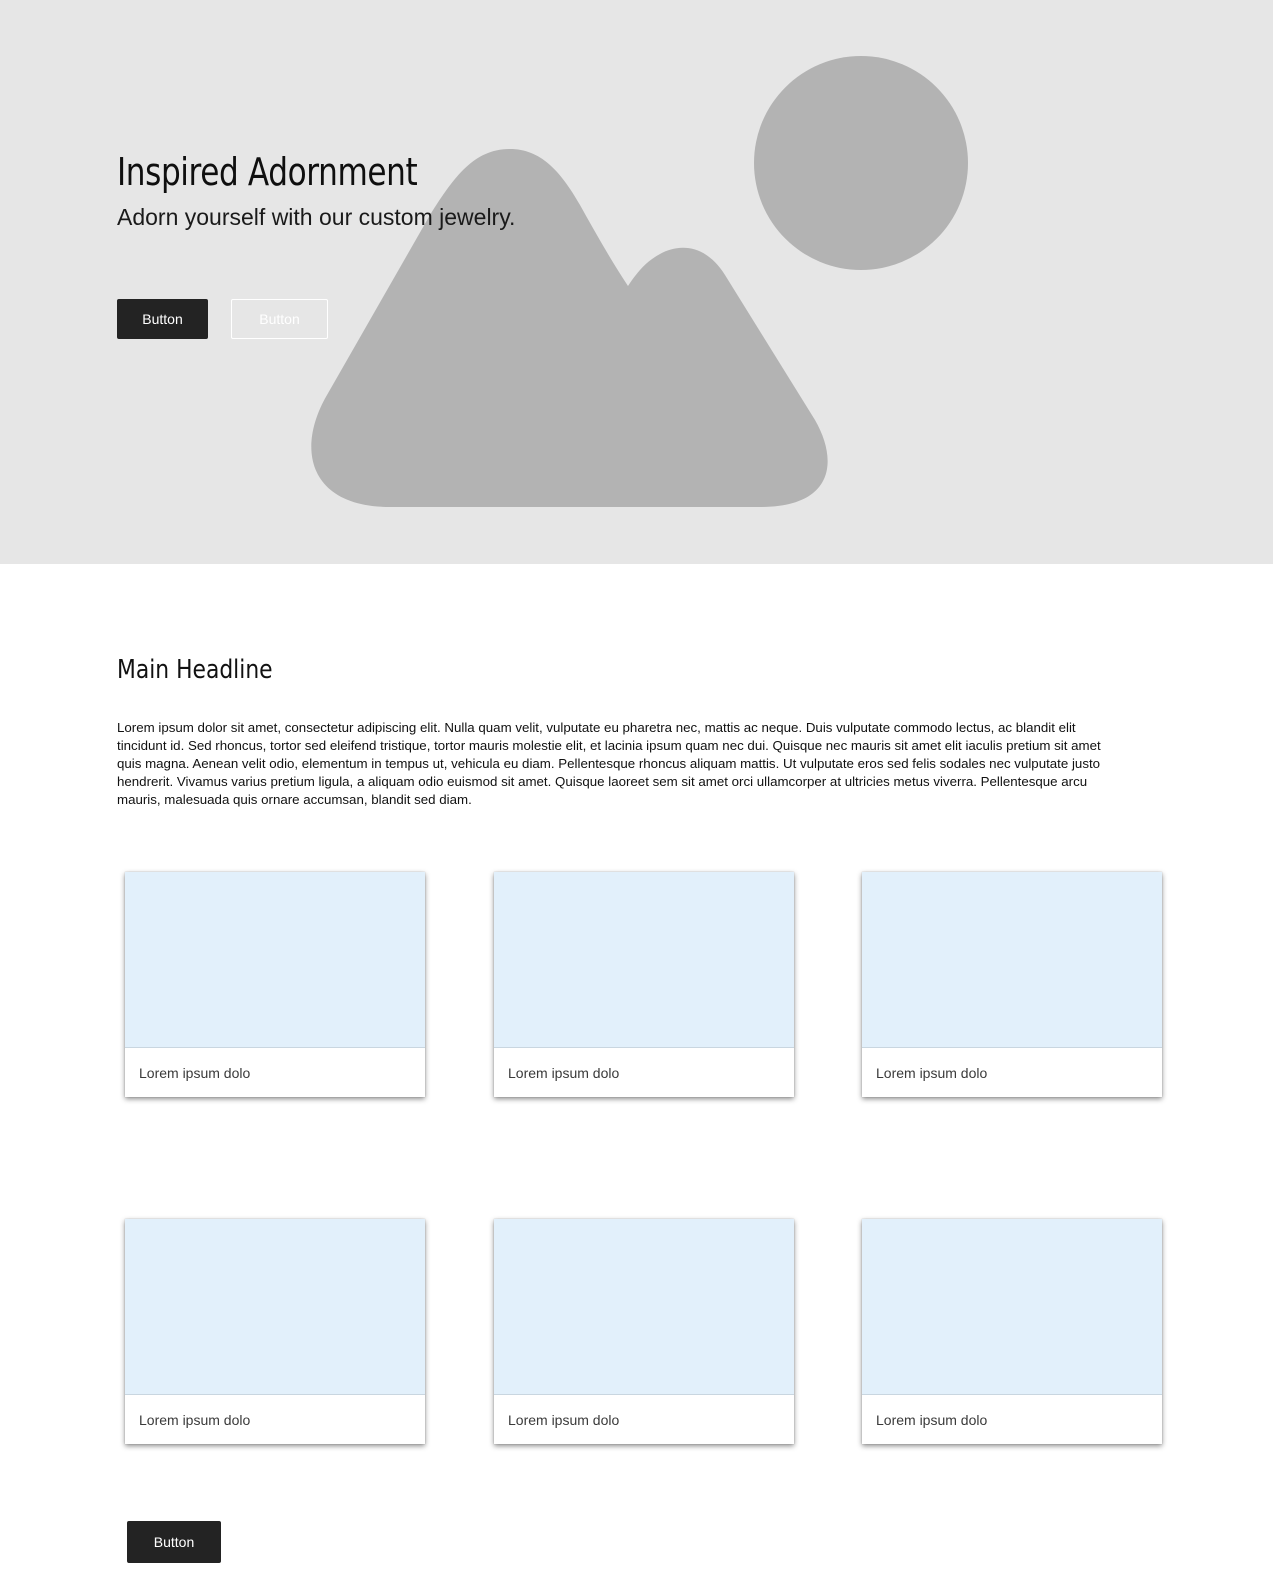 This screenshot has height=1590, width=1273. I want to click on hero-primary-button: Button, so click(162, 319).